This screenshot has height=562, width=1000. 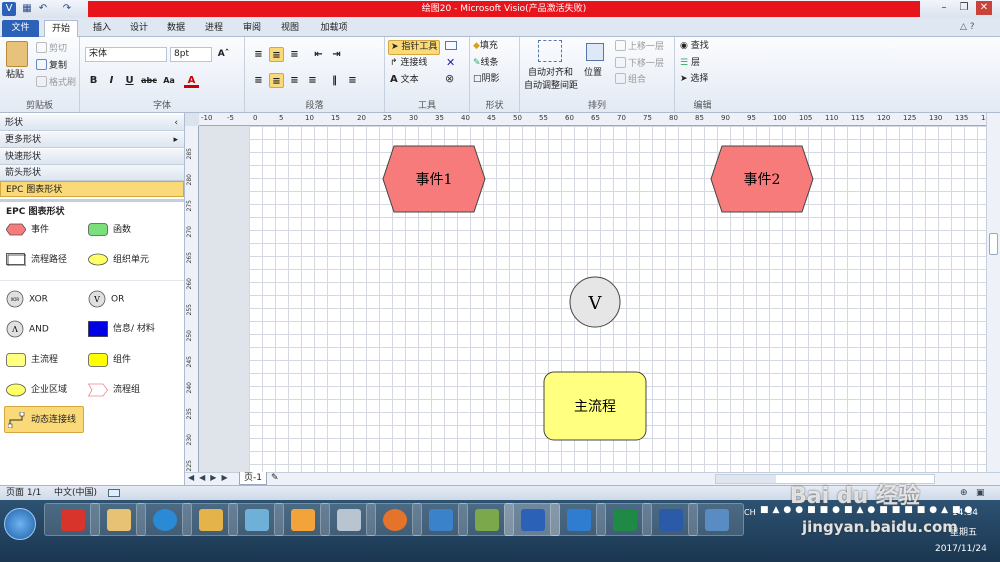 I want to click on text-direction-icon: ‖, so click(x=334, y=80).